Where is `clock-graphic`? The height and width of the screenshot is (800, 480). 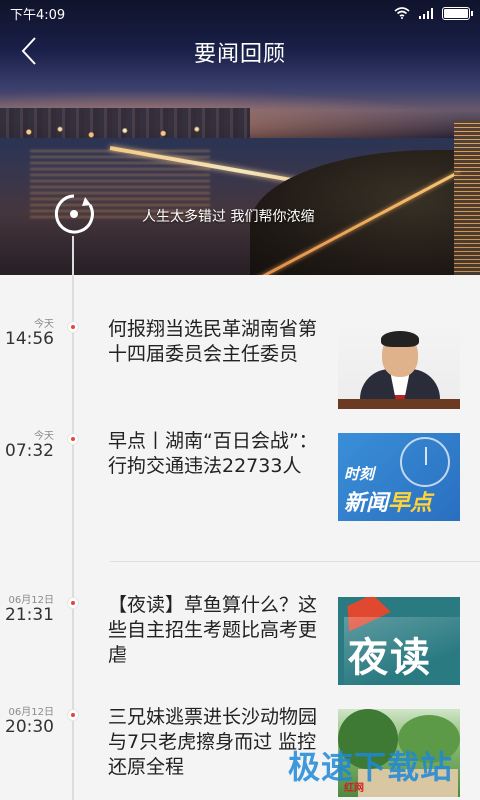 clock-graphic is located at coordinates (425, 462).